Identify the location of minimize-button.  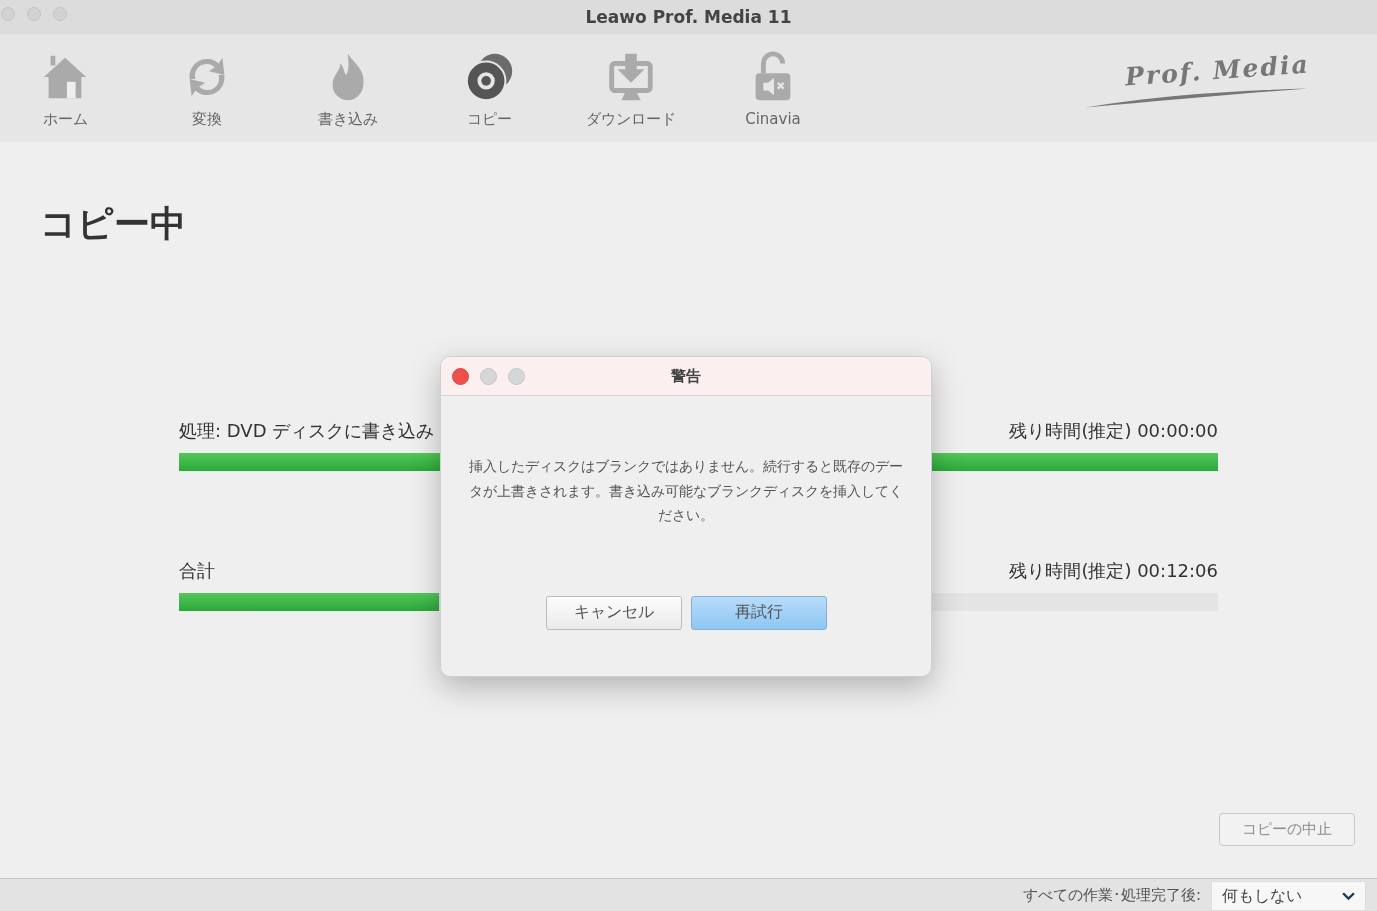
(488, 376).